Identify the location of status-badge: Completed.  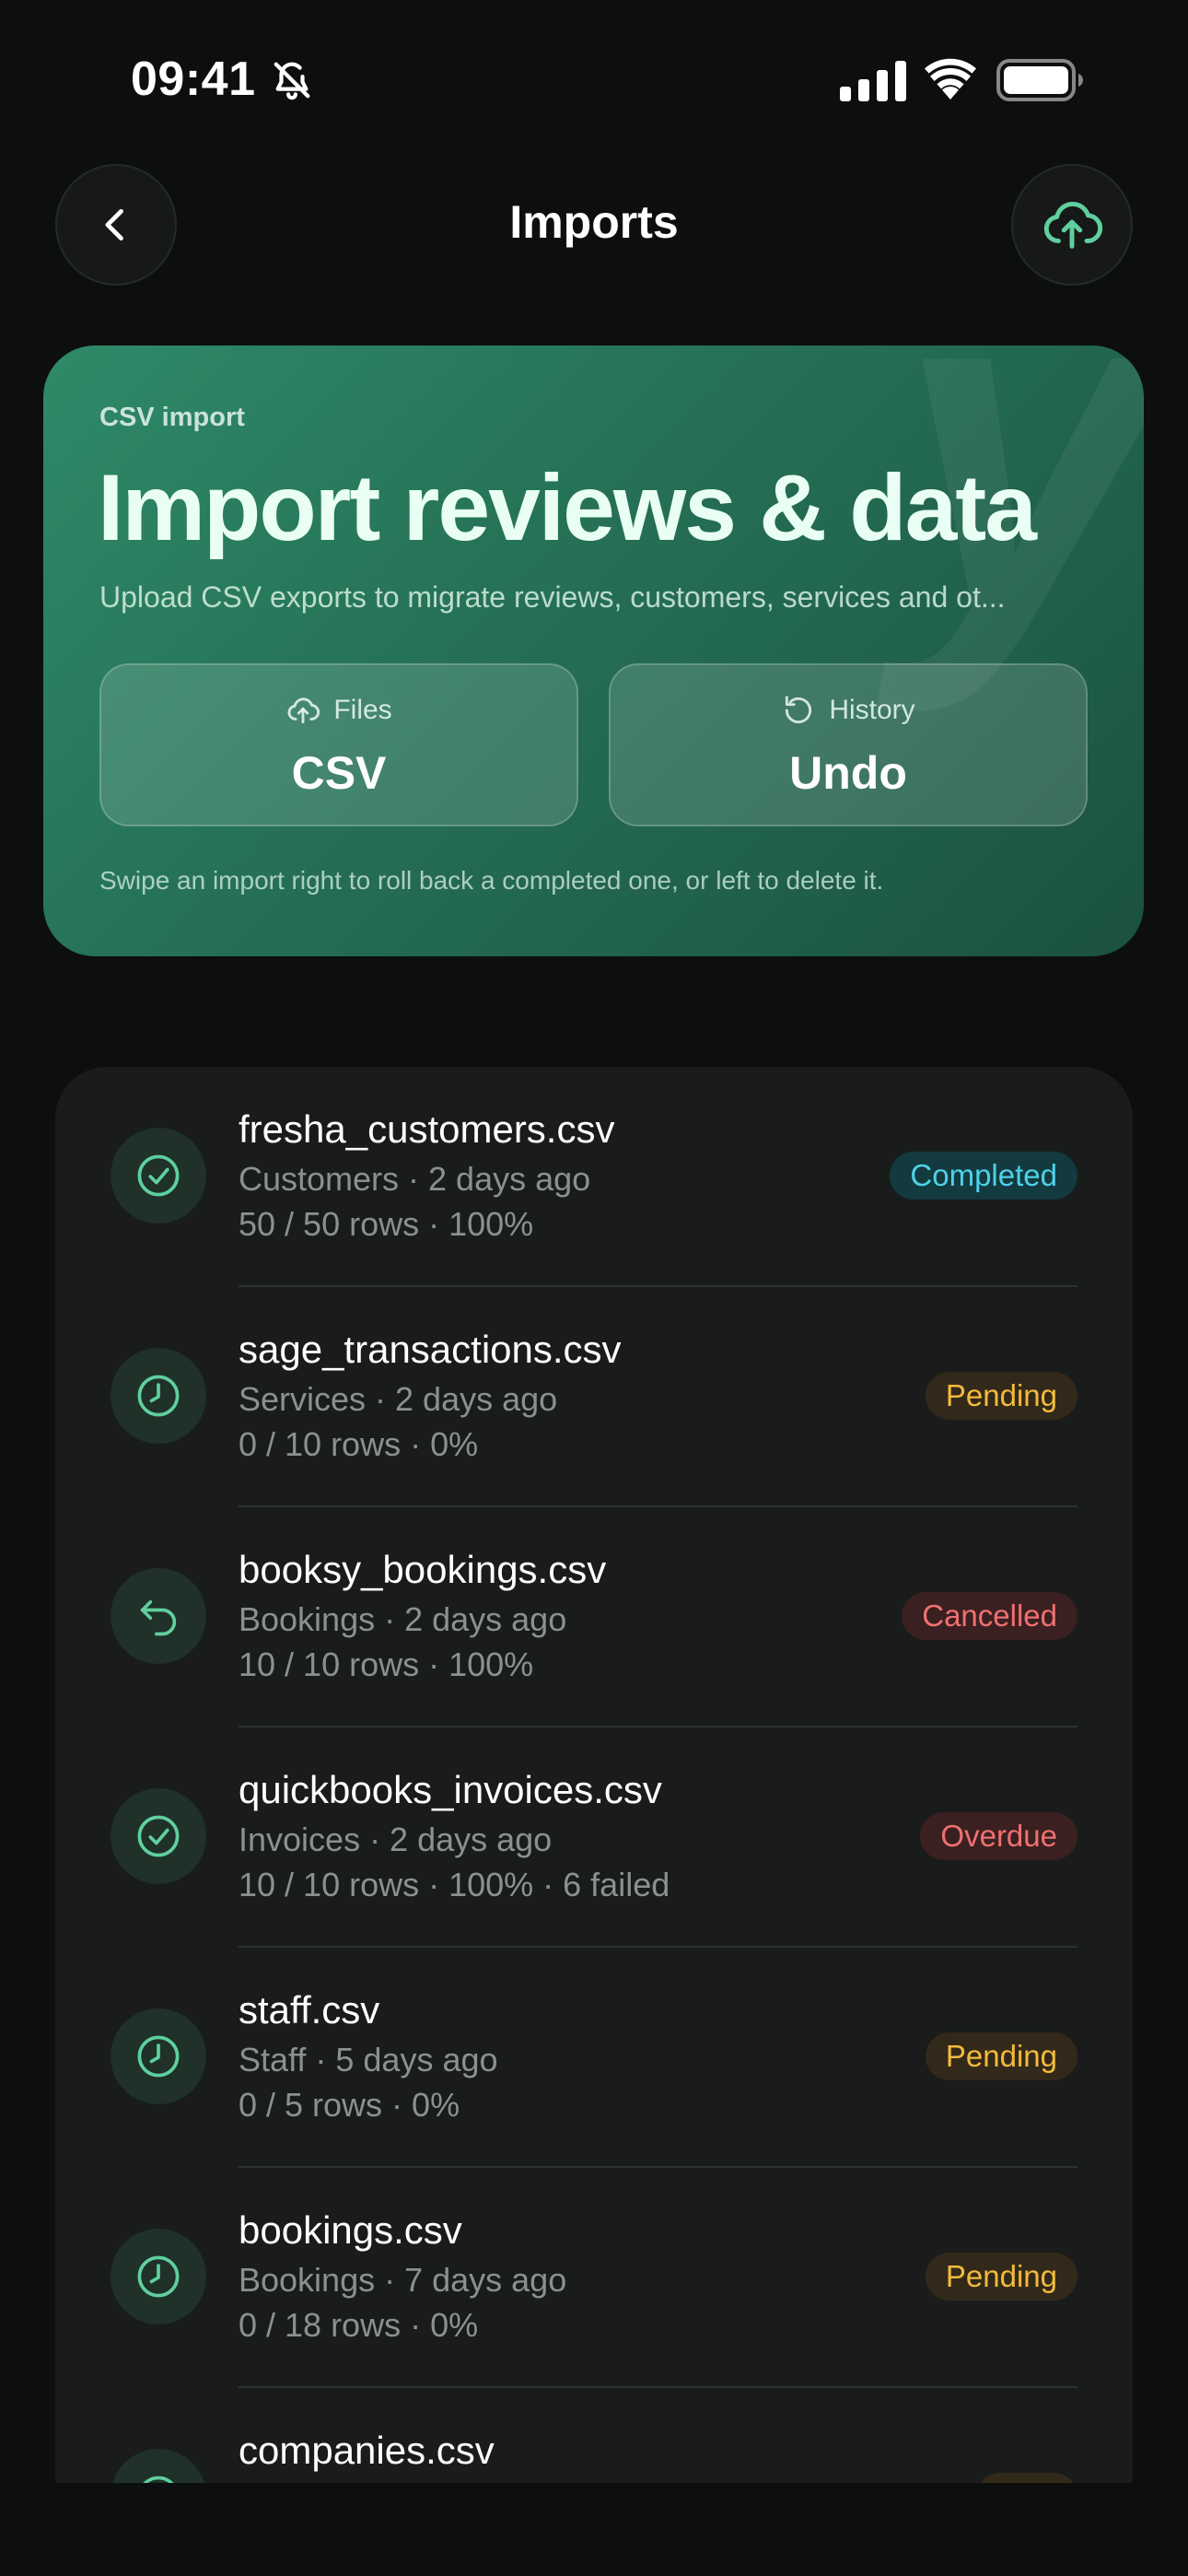
(983, 1176).